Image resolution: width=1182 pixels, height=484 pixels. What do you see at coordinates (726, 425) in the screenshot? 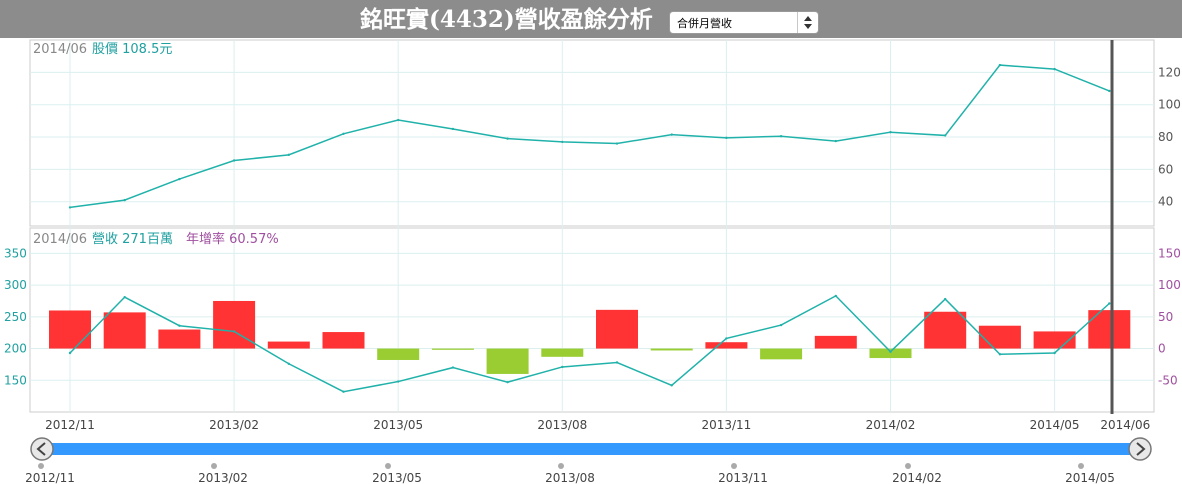
I see `x-tick-label: 2013/11` at bounding box center [726, 425].